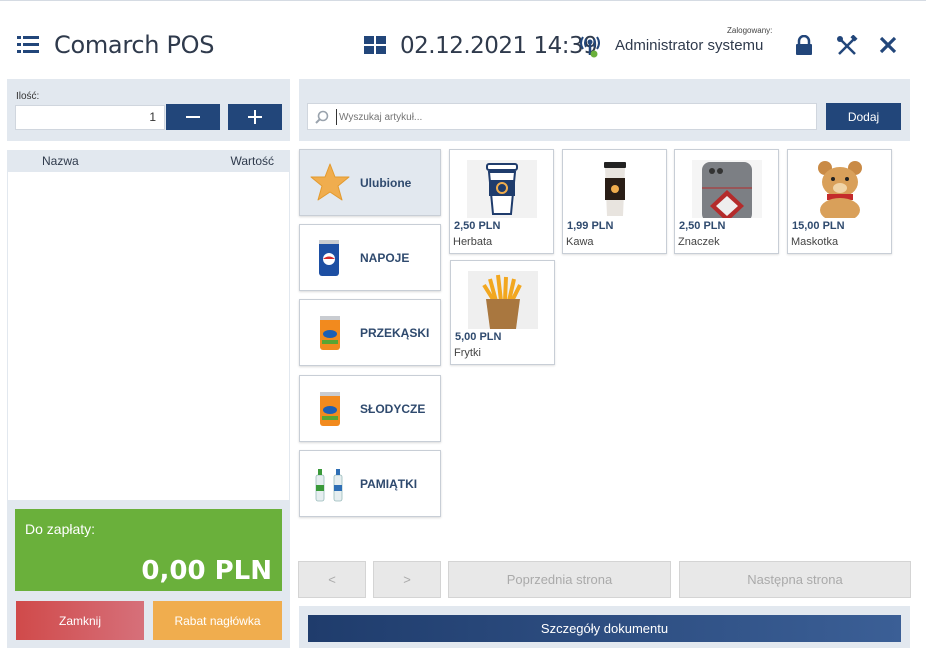  Describe the element at coordinates (580, 242) in the screenshot. I see `product-name: Kawa` at that location.